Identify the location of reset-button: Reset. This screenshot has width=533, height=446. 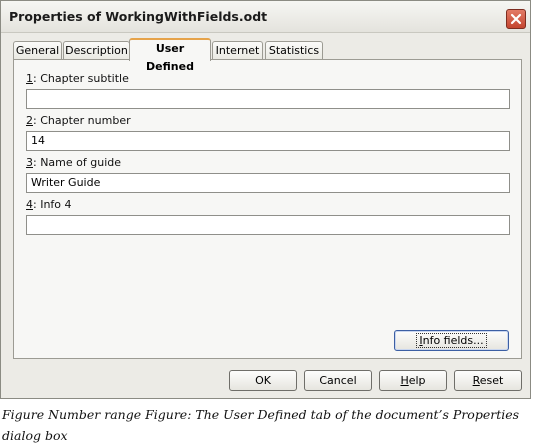
(488, 380).